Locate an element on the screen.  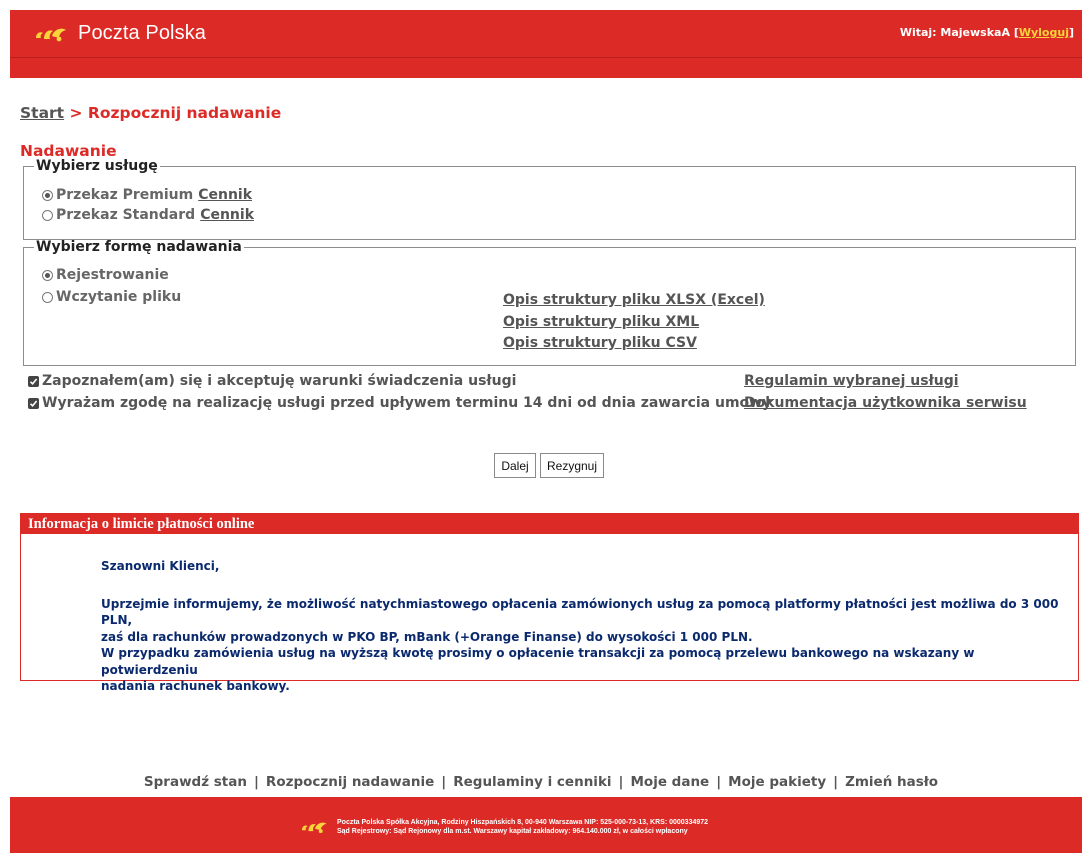
user-greeting: Witaj: MajewskaA [Wyloguj] is located at coordinates (987, 32).